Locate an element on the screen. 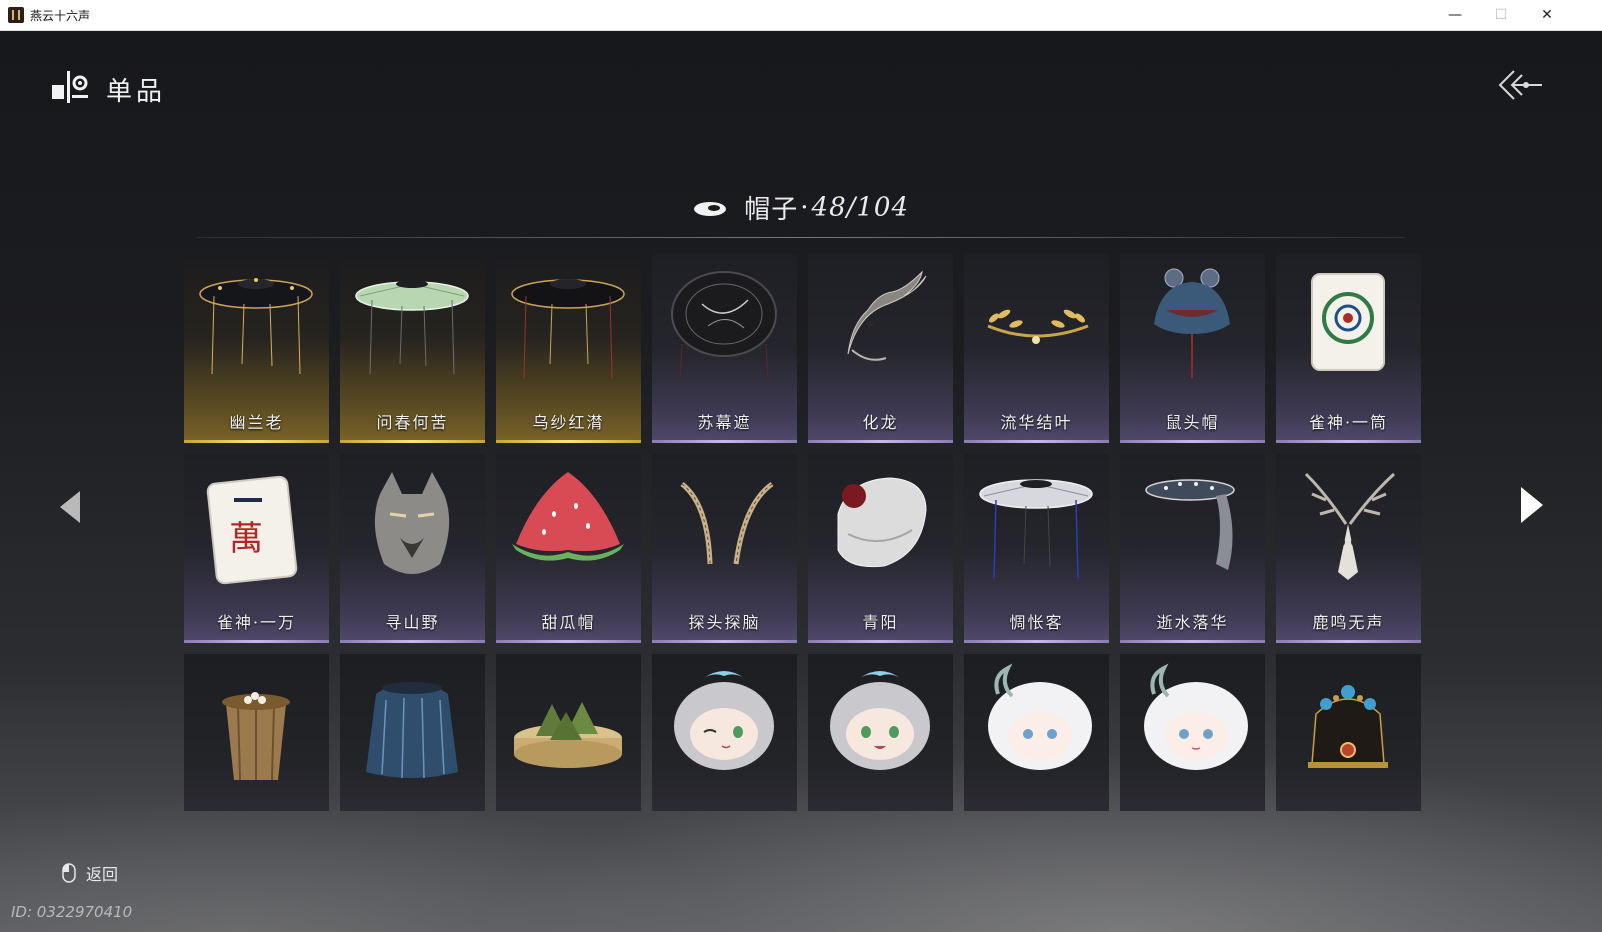 The height and width of the screenshot is (932, 1602). chibi-white-hair-2-icon is located at coordinates (1196, 716).